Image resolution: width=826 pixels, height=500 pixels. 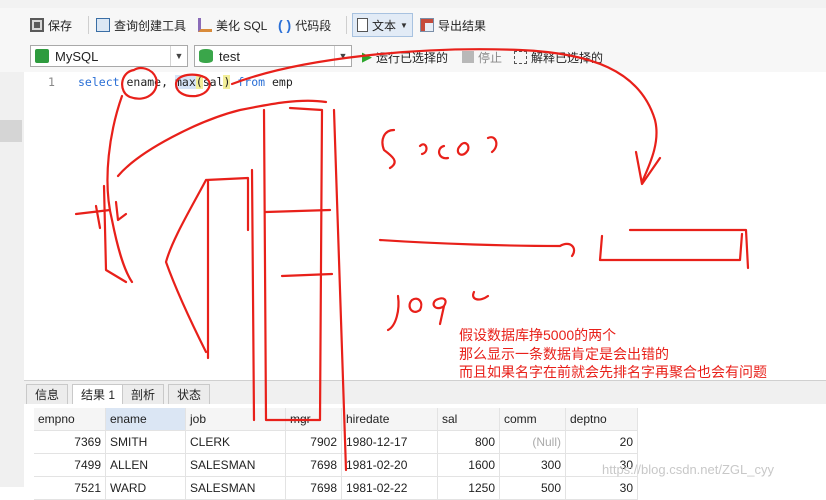 I want to click on left-panel-handle, so click(x=11, y=131).